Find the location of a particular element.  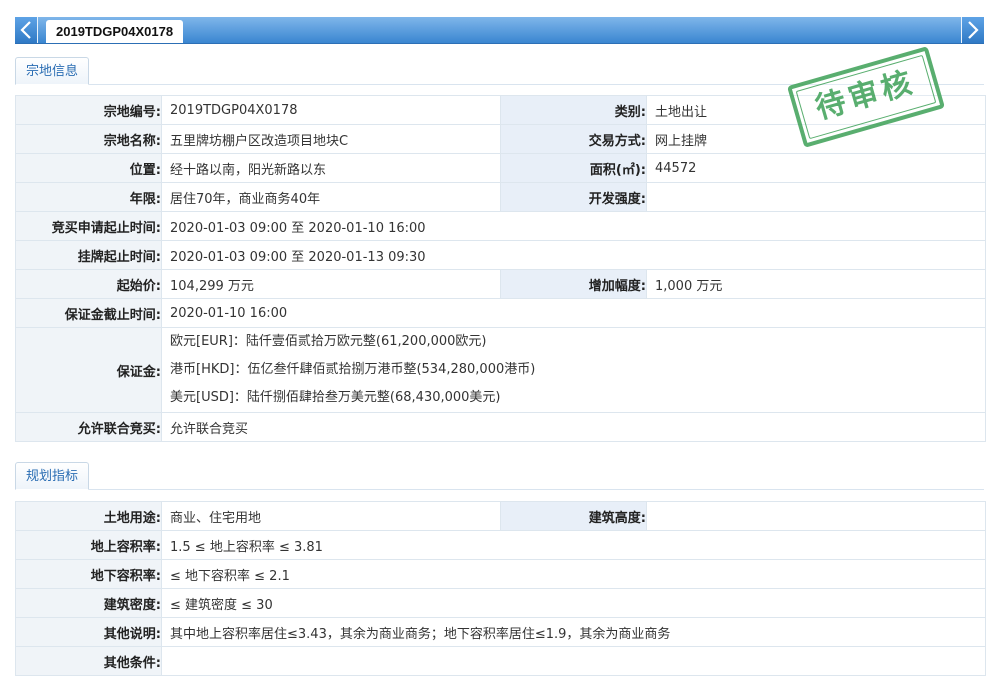

joint-bid-value: 允许联合竞买 is located at coordinates (573, 427).